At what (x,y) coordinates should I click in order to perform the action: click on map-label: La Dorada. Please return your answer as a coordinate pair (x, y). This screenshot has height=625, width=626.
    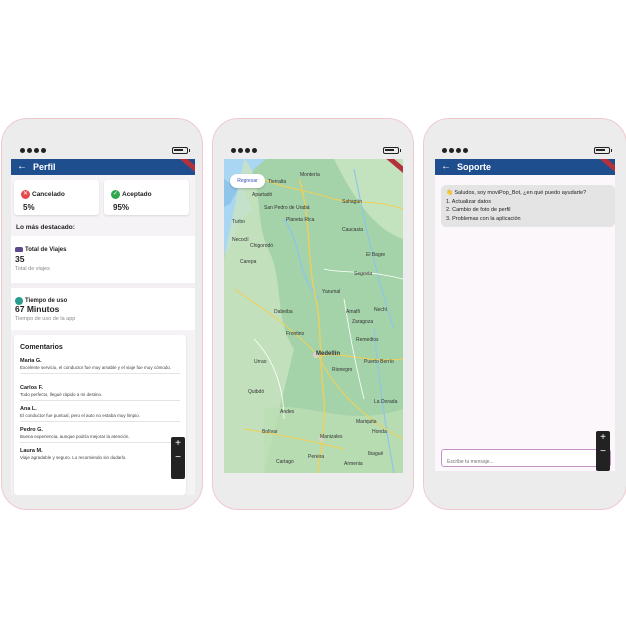
    Looking at the image, I should click on (386, 402).